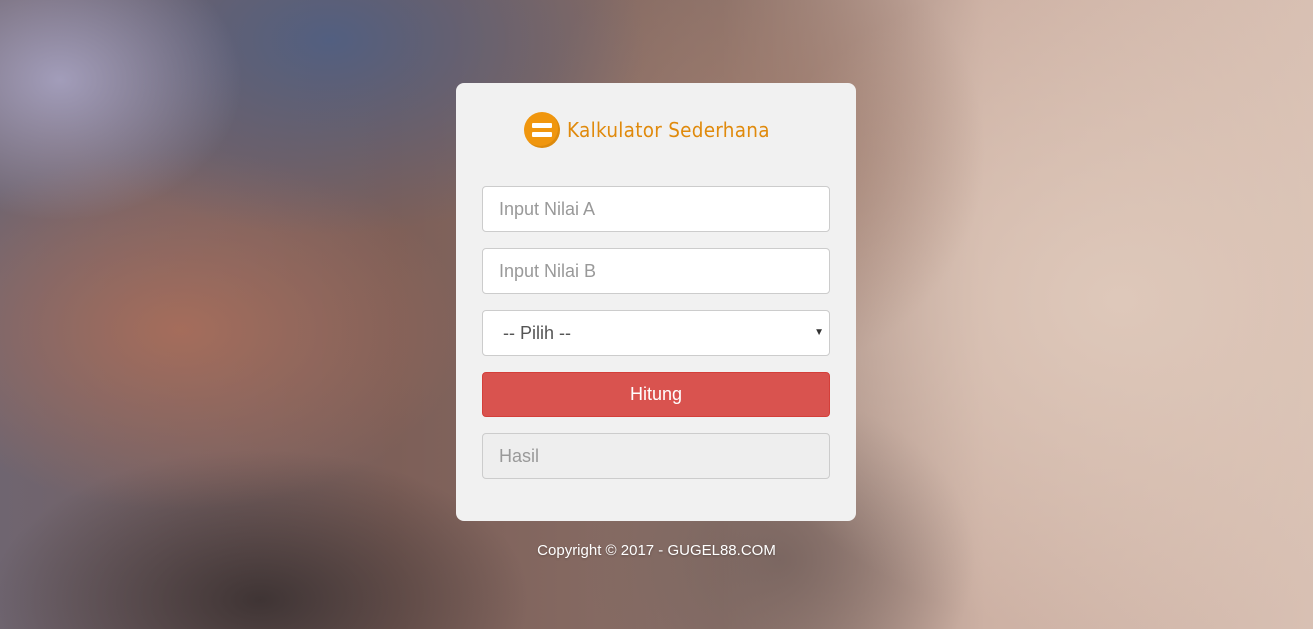 The height and width of the screenshot is (629, 1313). Describe the element at coordinates (656, 209) in the screenshot. I see `input-nilai-a` at that location.